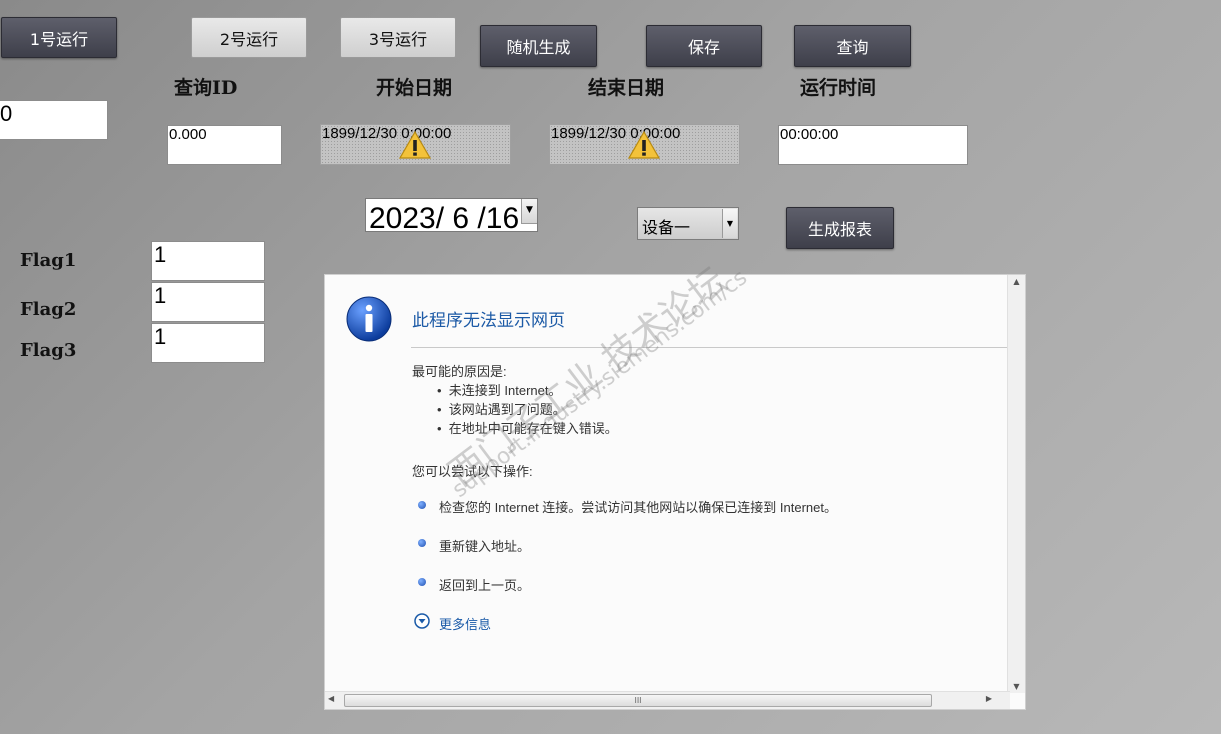  I want to click on flag2-field: 1, so click(208, 302).